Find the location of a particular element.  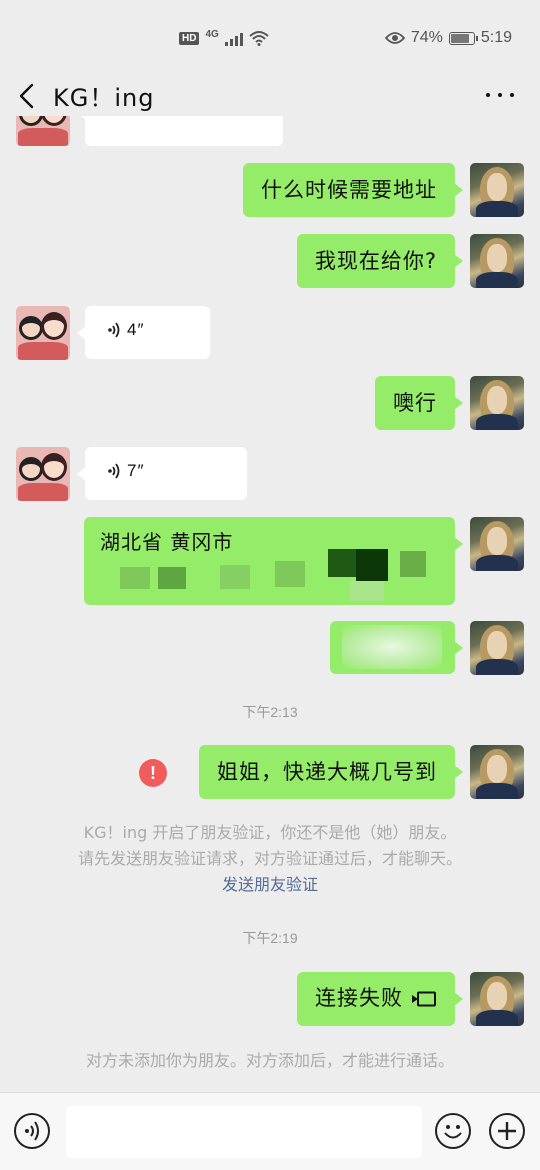

video-call-icon is located at coordinates (424, 999).